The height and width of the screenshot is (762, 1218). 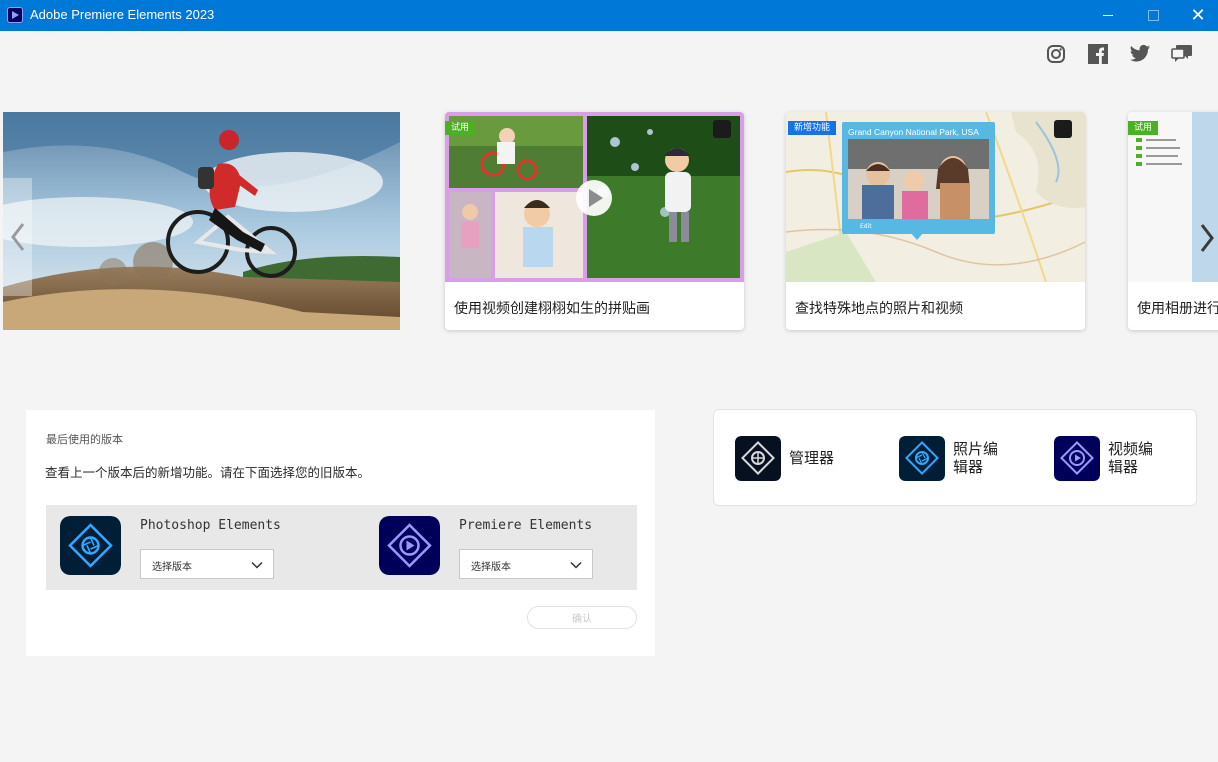 What do you see at coordinates (976, 449) in the screenshot?
I see `launcher-label: 照片编` at bounding box center [976, 449].